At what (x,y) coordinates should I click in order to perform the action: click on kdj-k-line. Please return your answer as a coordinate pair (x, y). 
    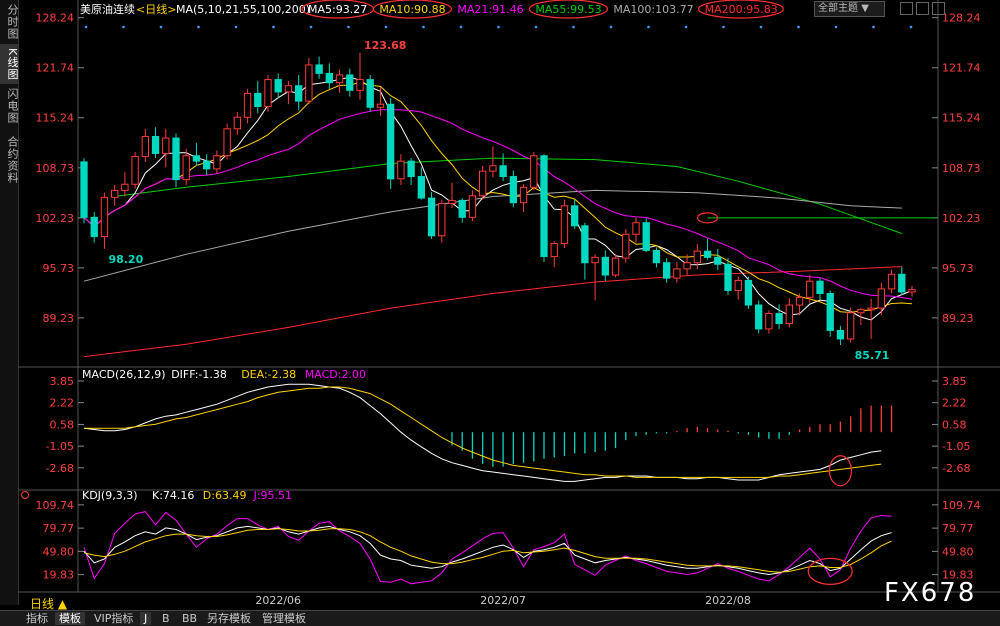
    Looking at the image, I should click on (487, 550).